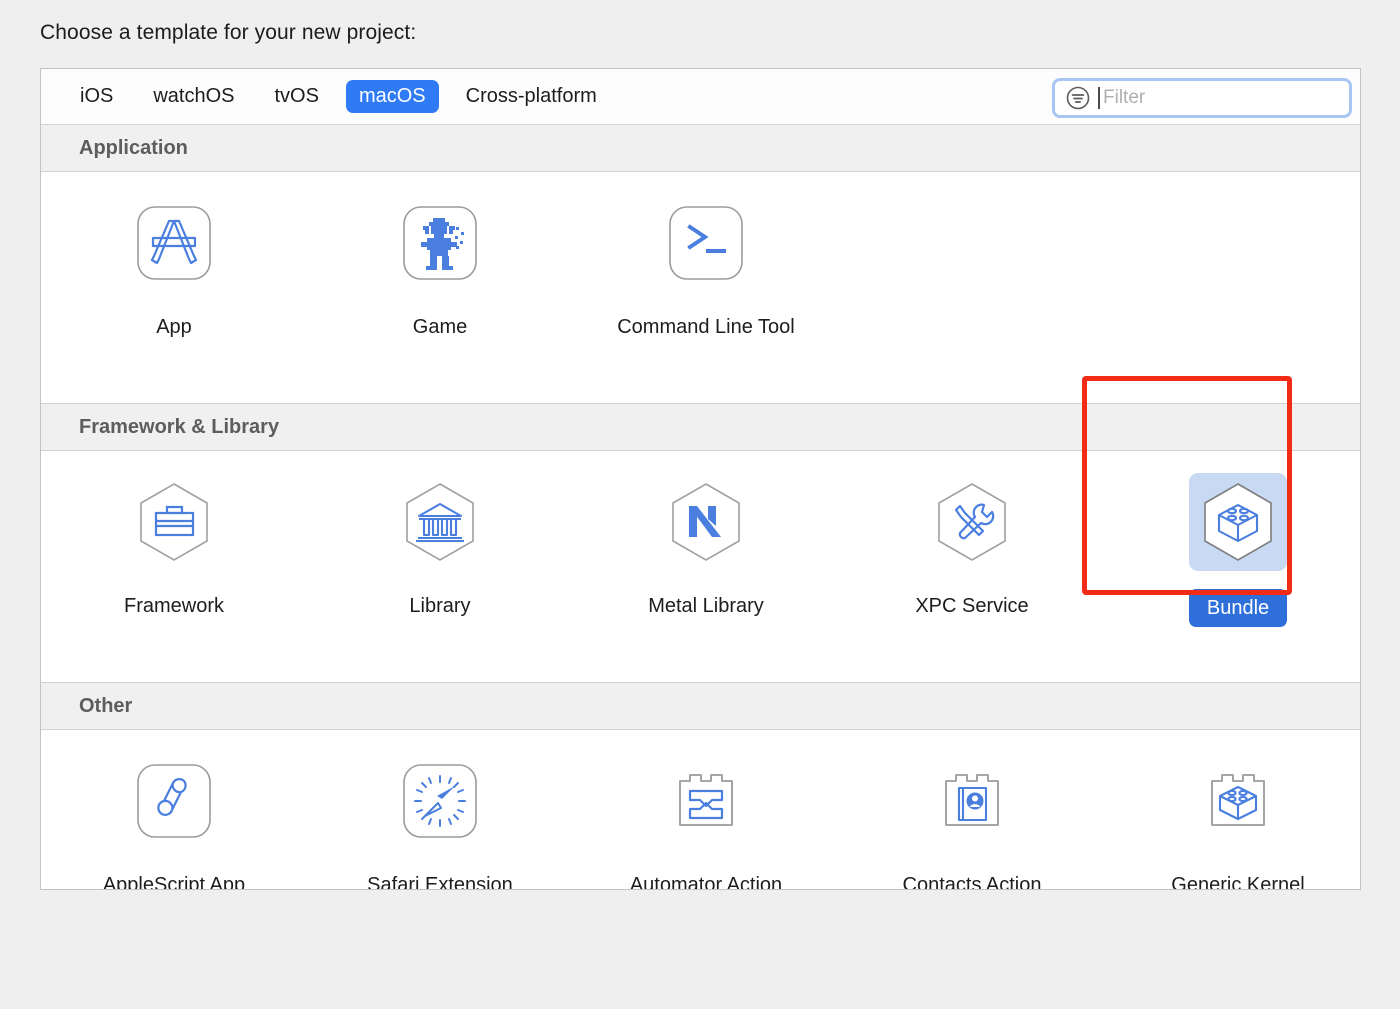 This screenshot has width=1400, height=1009. I want to click on tile-label: Command Line Tool, so click(706, 327).